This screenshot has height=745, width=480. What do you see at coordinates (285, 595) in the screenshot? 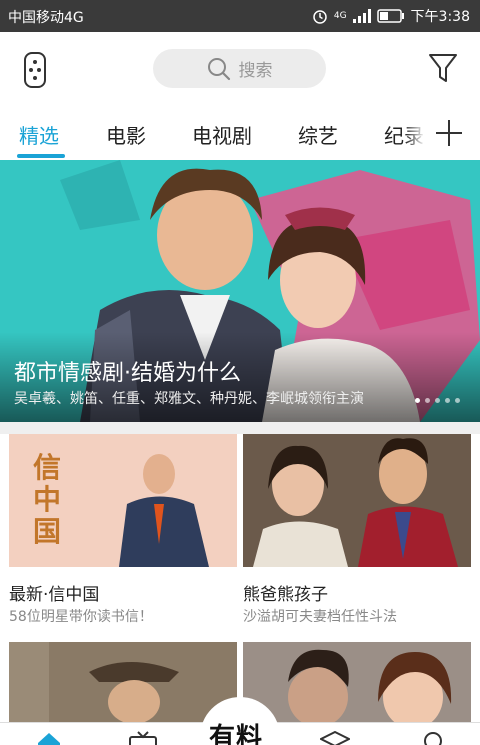
I see `card-title: 熊爸熊孩子` at bounding box center [285, 595].